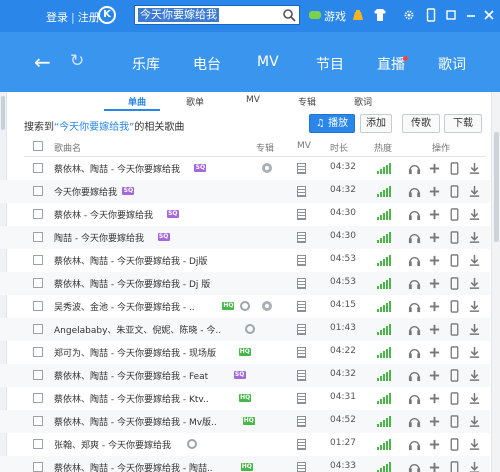  Describe the element at coordinates (463, 123) in the screenshot. I see `download-all-button: 下载` at that location.